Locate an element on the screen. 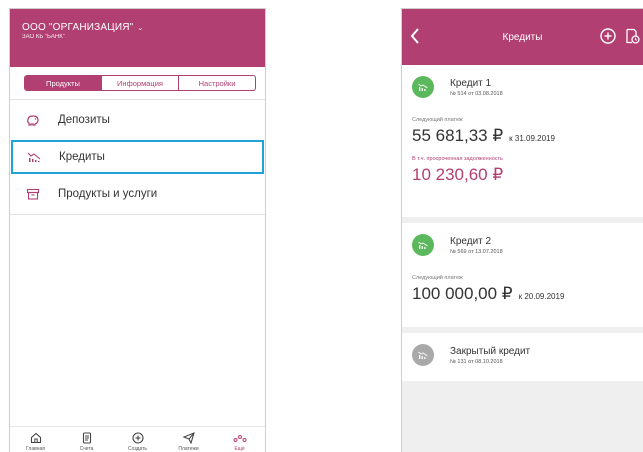 The height and width of the screenshot is (452, 643). segment-tabs: Продукты Информация Настройки is located at coordinates (140, 83).